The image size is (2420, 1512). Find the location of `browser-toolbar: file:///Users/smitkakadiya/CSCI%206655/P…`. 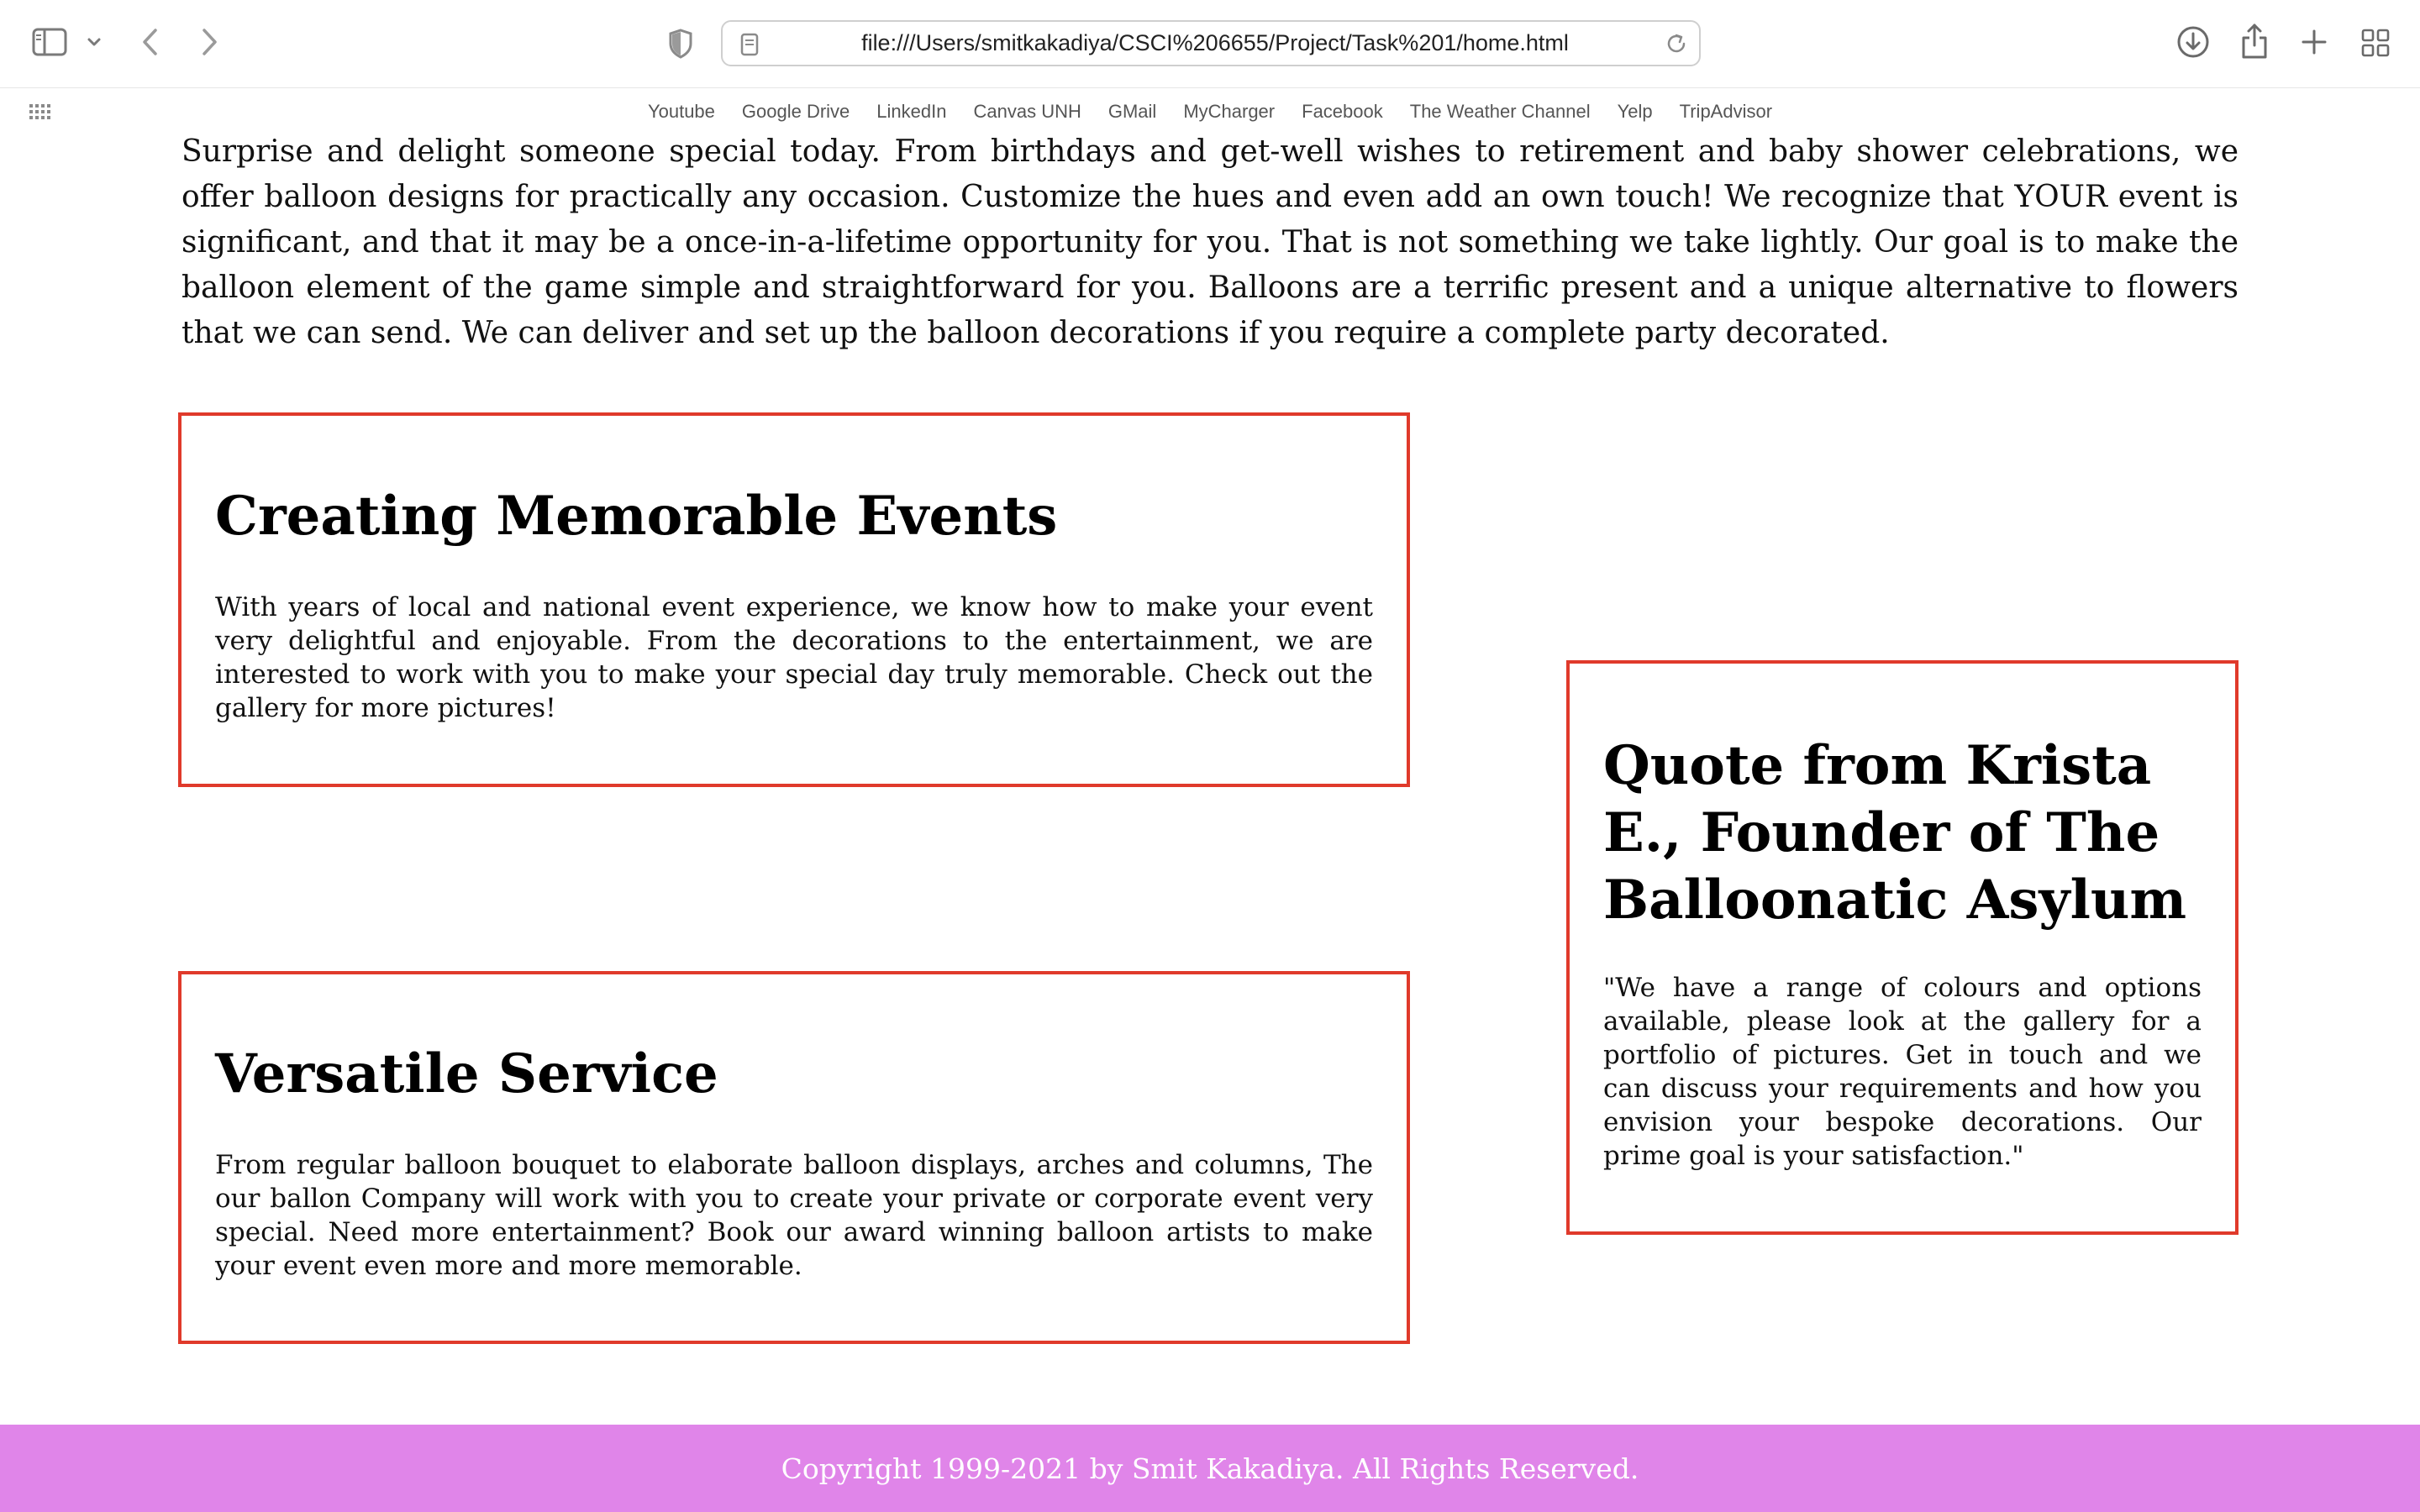

browser-toolbar: file:///Users/smitkakadiya/CSCI%206655/P… is located at coordinates (1210, 43).